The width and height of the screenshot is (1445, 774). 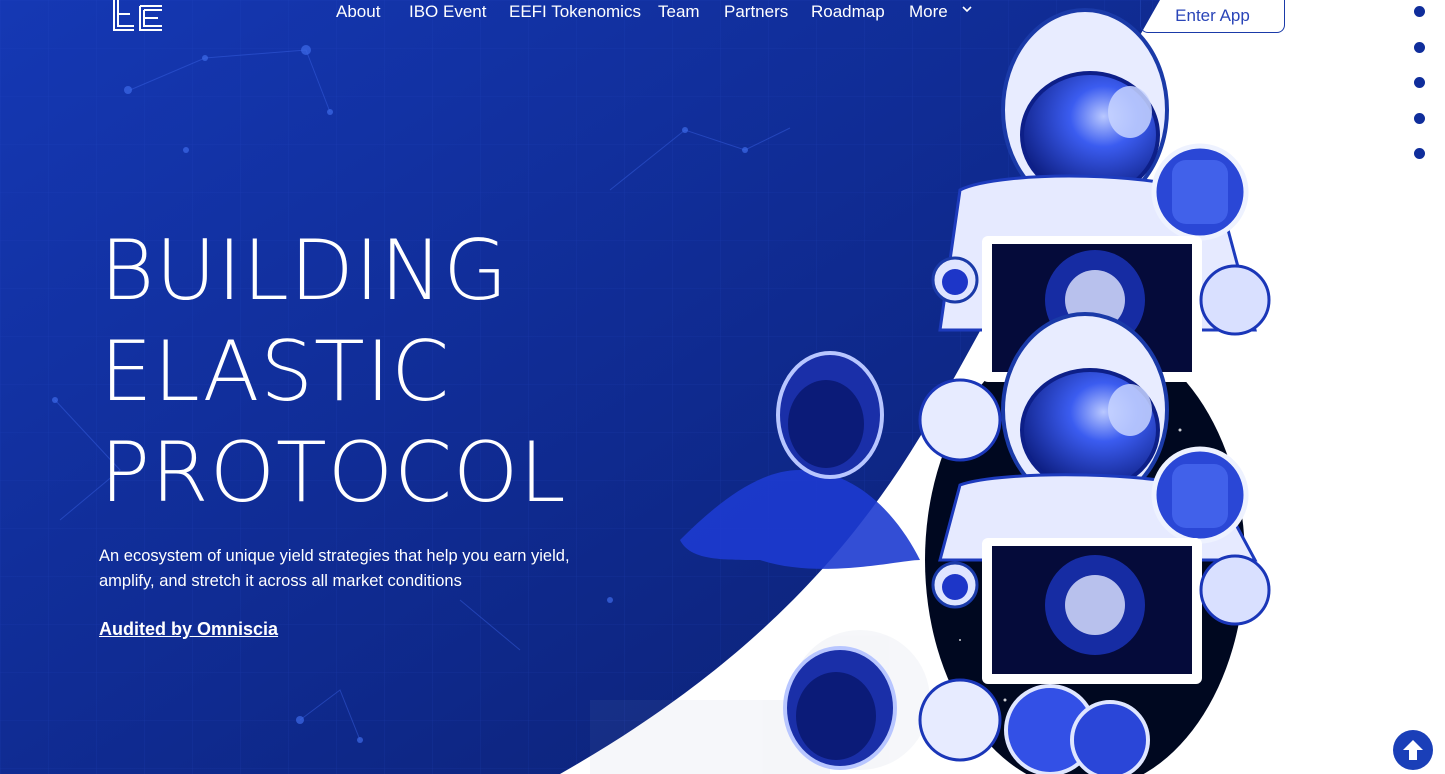 I want to click on nav-eefi-tokenomics: EEFI Tokenomics, so click(x=575, y=12).